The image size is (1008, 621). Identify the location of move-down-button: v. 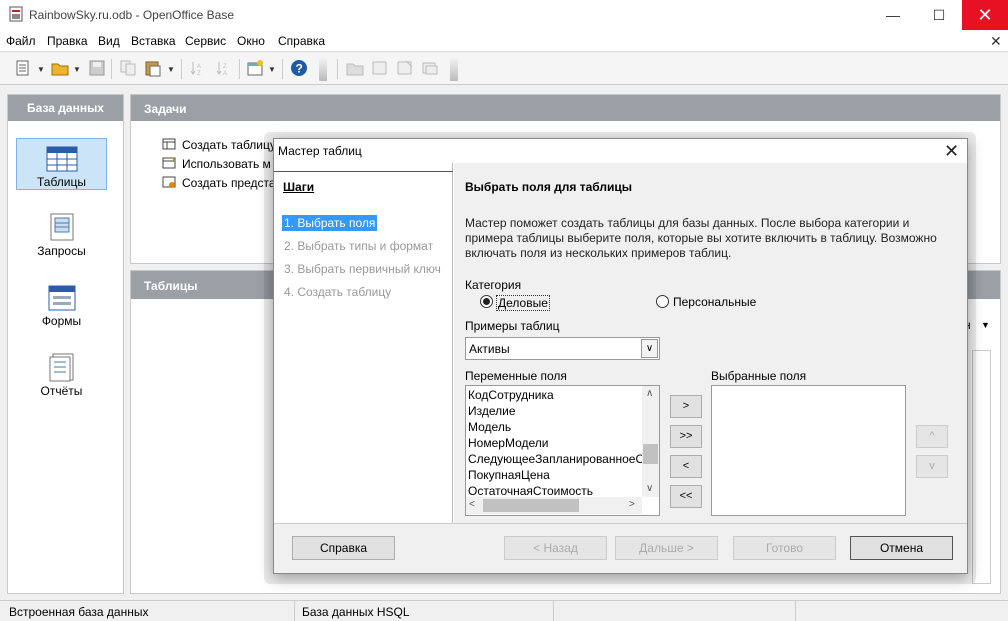
(932, 466).